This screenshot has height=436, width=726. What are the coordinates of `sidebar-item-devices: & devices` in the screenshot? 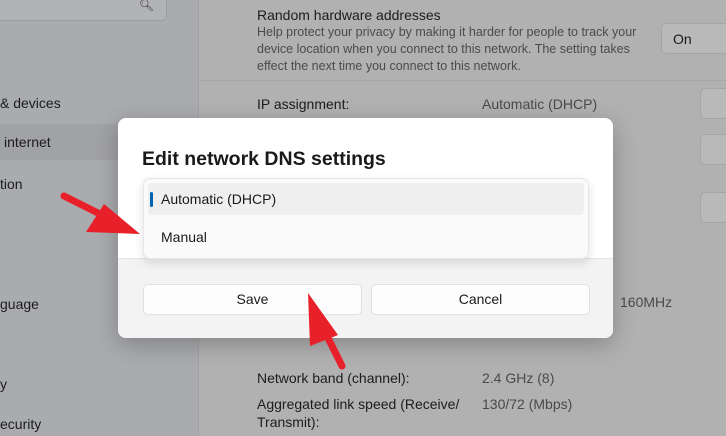 It's located at (30, 103).